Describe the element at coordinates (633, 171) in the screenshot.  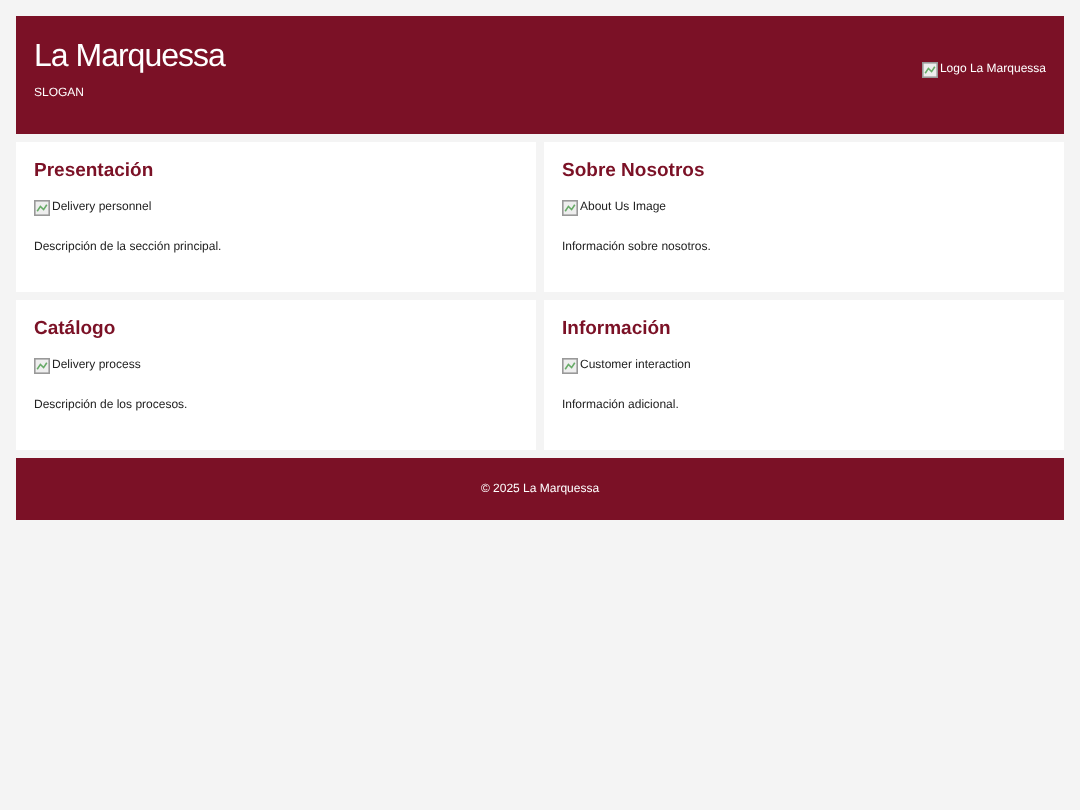
I see `section-title: Sobre Nosotros` at that location.